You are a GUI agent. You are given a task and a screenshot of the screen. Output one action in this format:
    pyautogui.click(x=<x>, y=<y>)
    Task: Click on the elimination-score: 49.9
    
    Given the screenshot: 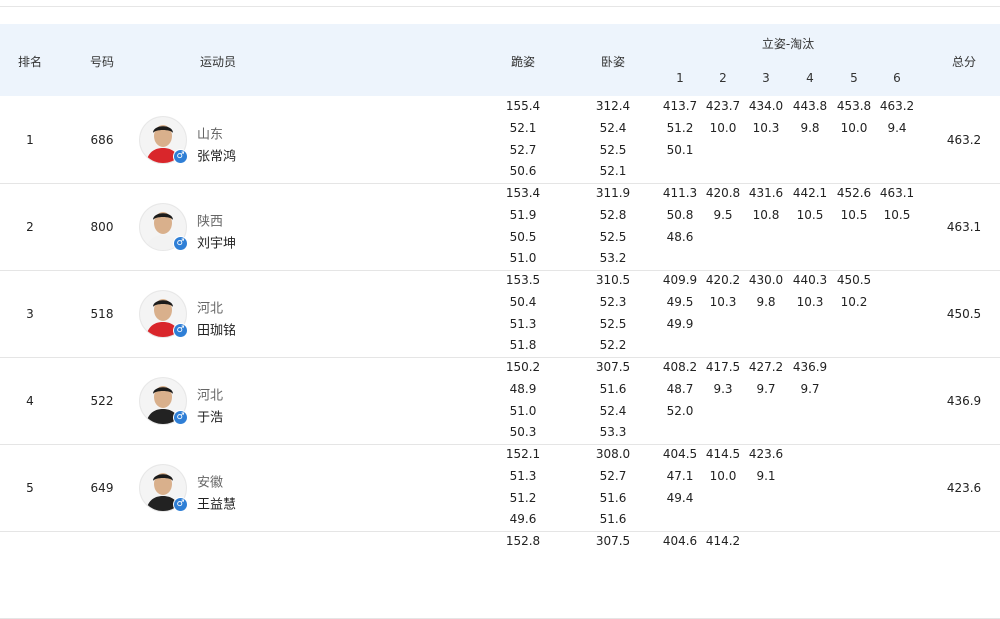 What is the action you would take?
    pyautogui.click(x=680, y=324)
    